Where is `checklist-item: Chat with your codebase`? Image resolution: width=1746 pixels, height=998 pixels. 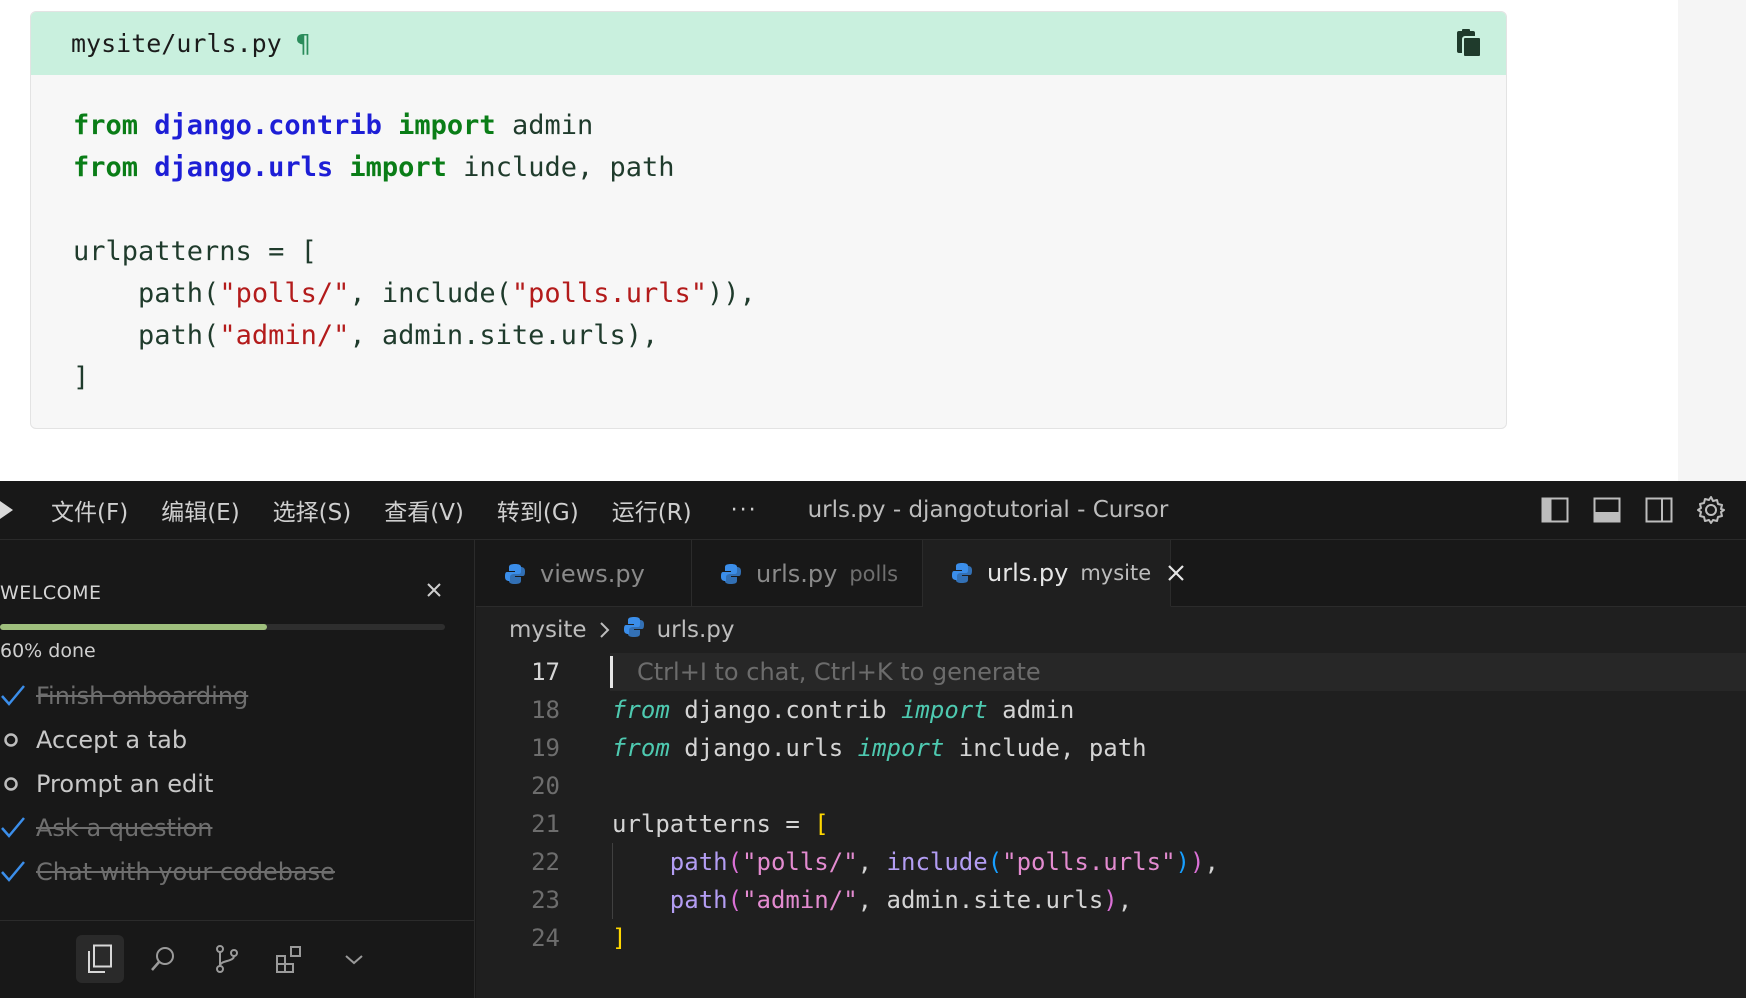
checklist-item: Chat with your codebase is located at coordinates (235, 872).